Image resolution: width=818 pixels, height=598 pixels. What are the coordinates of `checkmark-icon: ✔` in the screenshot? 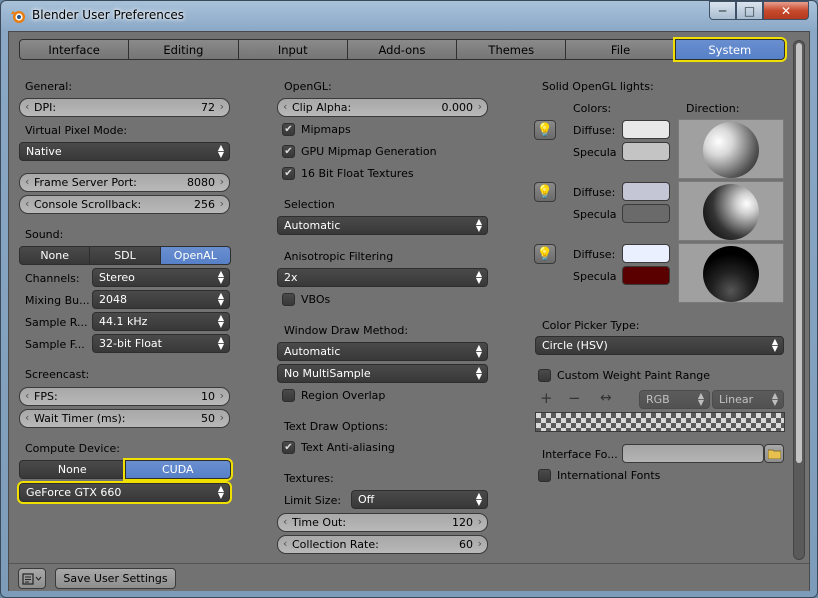 It's located at (288, 129).